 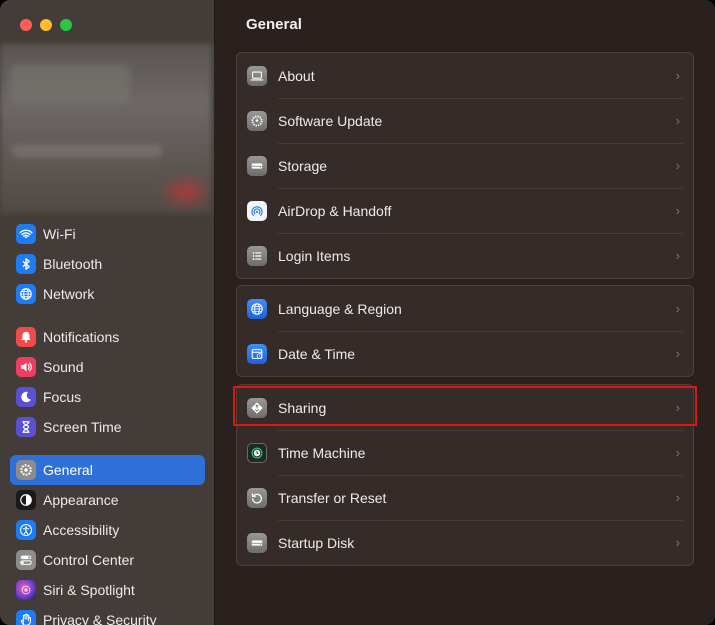 What do you see at coordinates (257, 255) in the screenshot?
I see `login-items-icon` at bounding box center [257, 255].